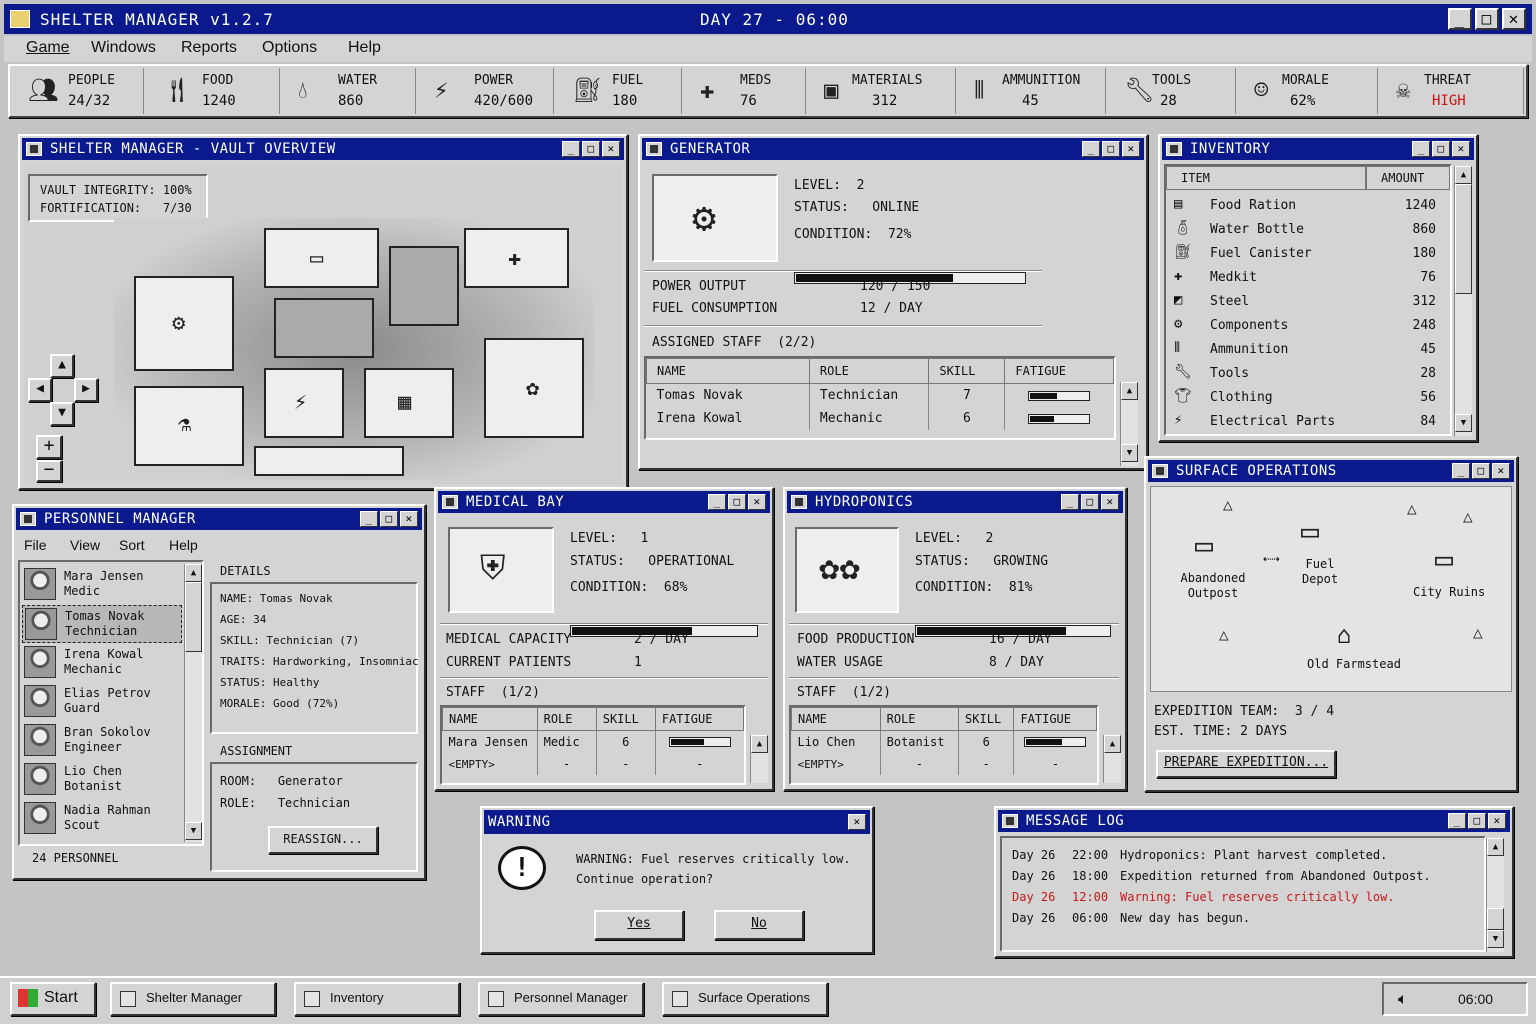 The width and height of the screenshot is (1536, 1024). I want to click on room-workshop: ⚙, so click(184, 323).